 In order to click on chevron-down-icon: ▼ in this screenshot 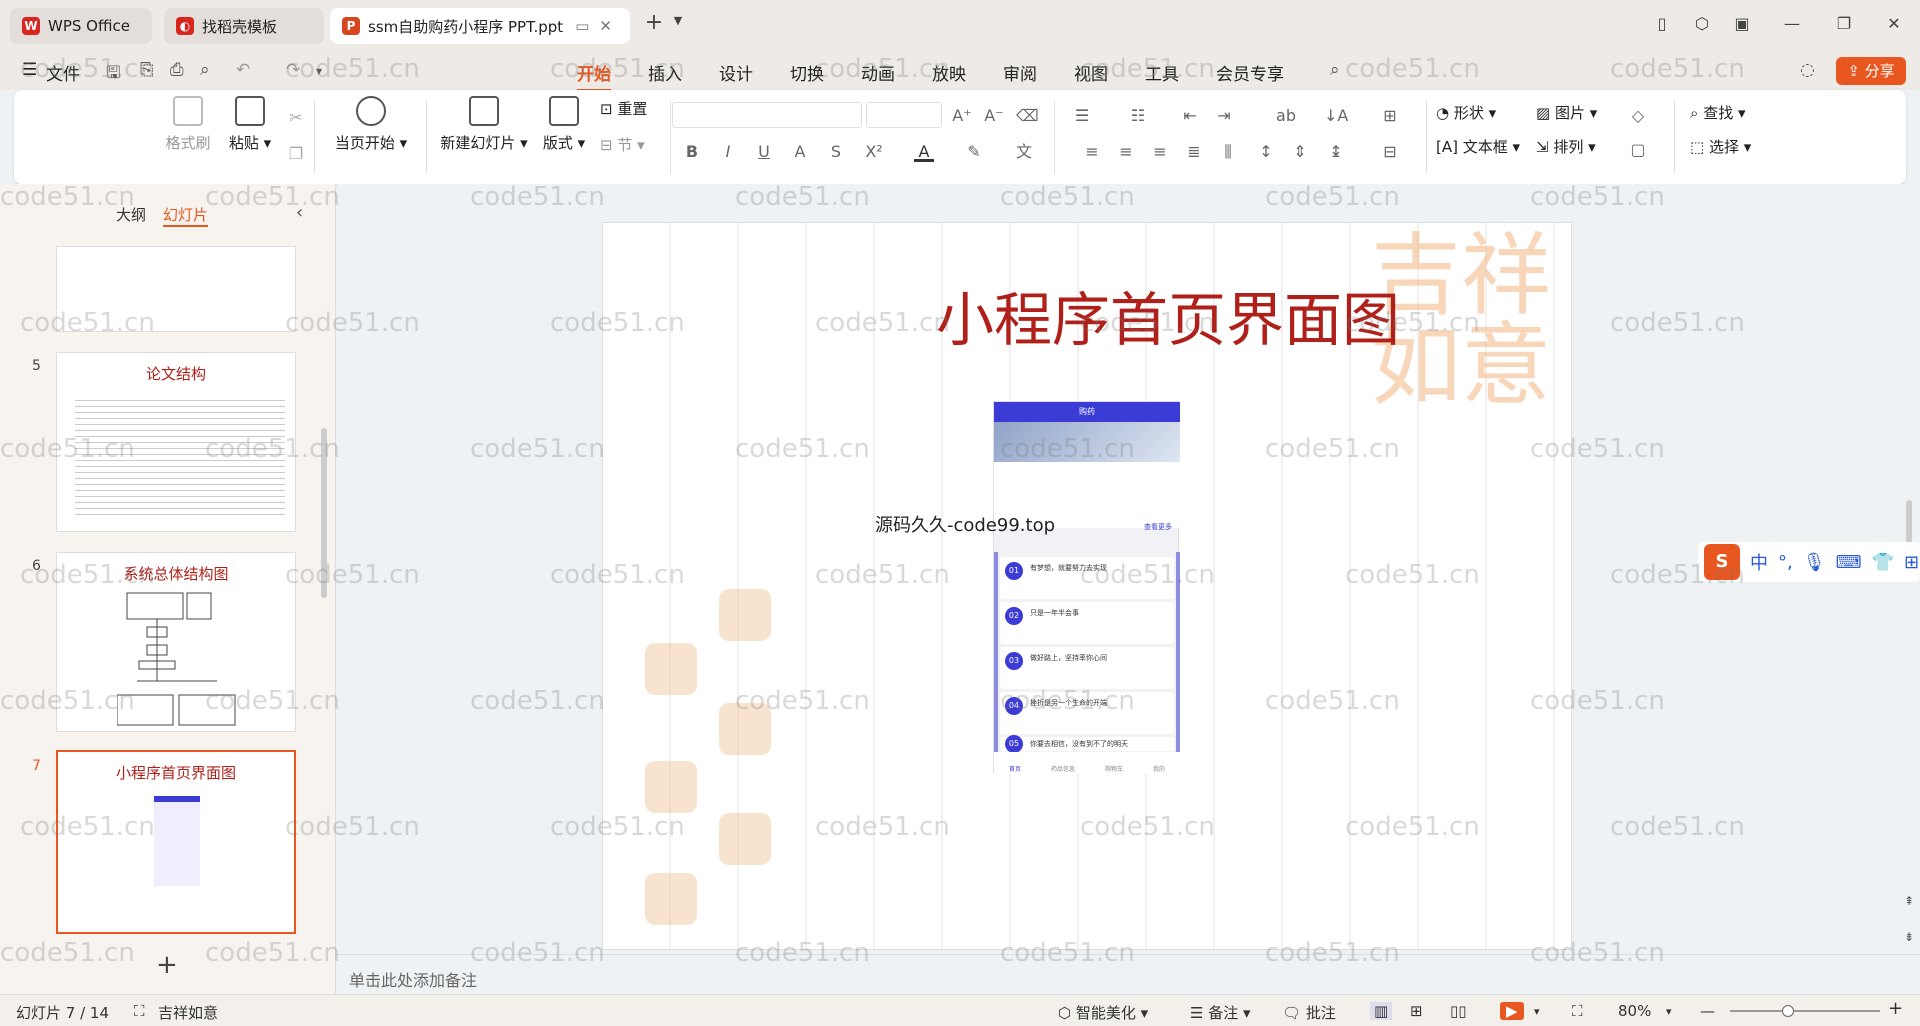, I will do `click(678, 26)`.